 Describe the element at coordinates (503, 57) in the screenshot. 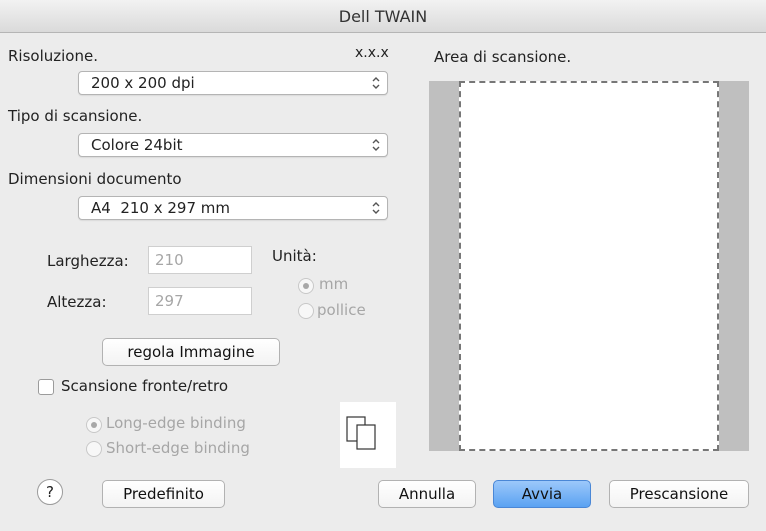

I see `scan-area-label: Area di scansione.` at that location.